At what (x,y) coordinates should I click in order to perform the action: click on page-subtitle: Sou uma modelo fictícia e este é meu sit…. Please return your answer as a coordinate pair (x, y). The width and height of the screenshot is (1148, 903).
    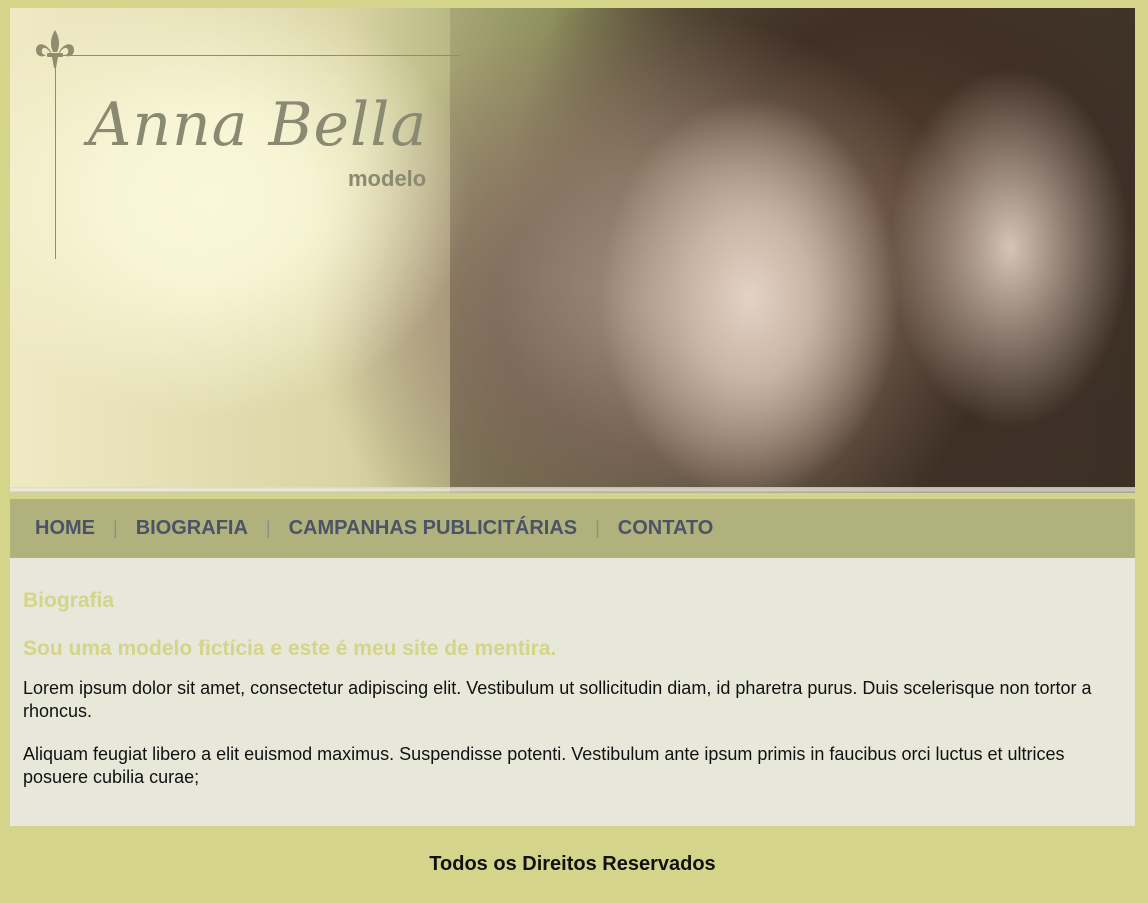
    Looking at the image, I should click on (290, 648).